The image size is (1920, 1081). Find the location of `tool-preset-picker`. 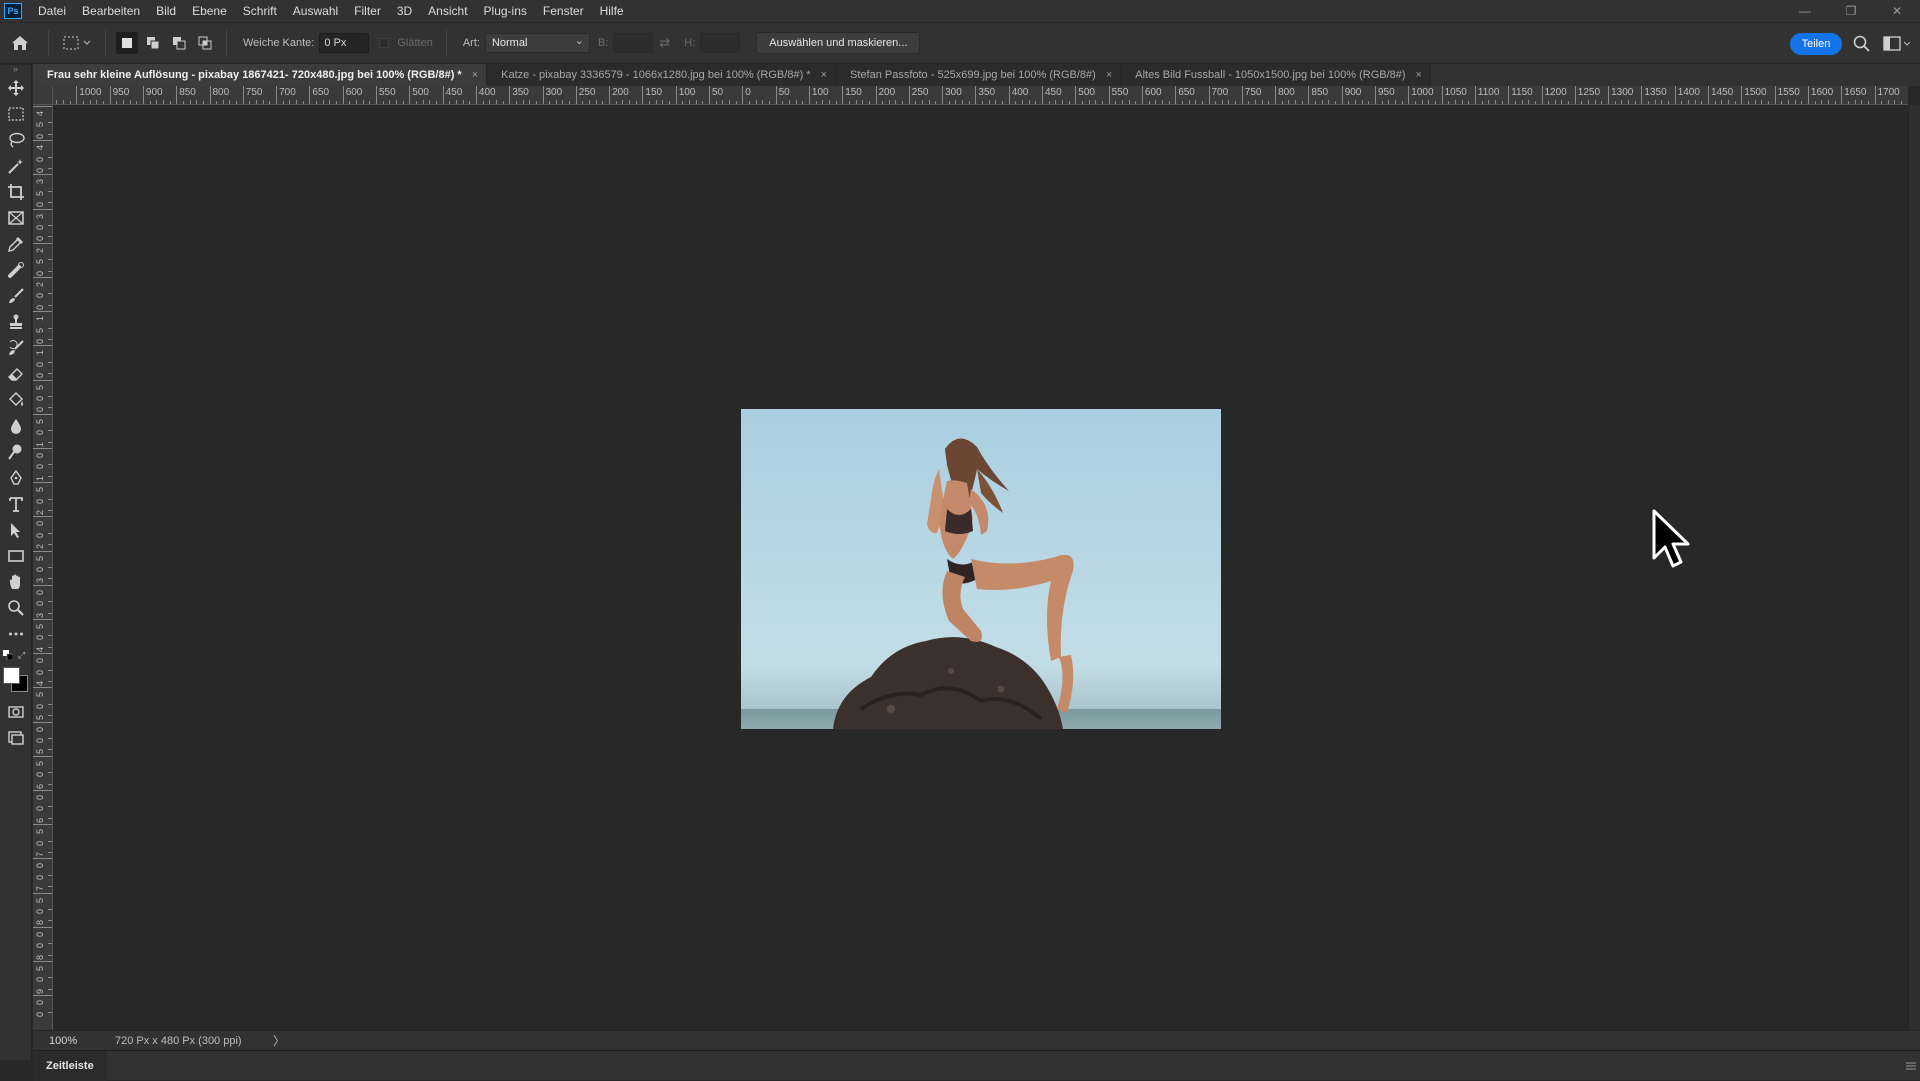

tool-preset-picker is located at coordinates (77, 43).